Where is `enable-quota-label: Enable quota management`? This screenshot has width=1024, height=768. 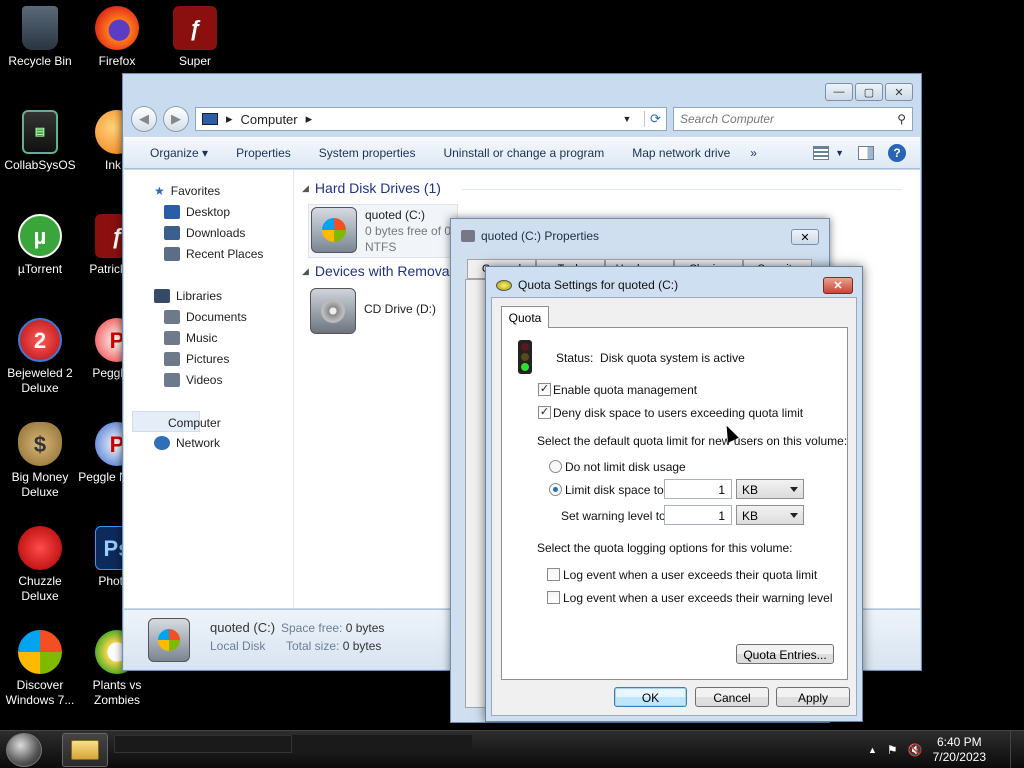 enable-quota-label: Enable quota management is located at coordinates (625, 390).